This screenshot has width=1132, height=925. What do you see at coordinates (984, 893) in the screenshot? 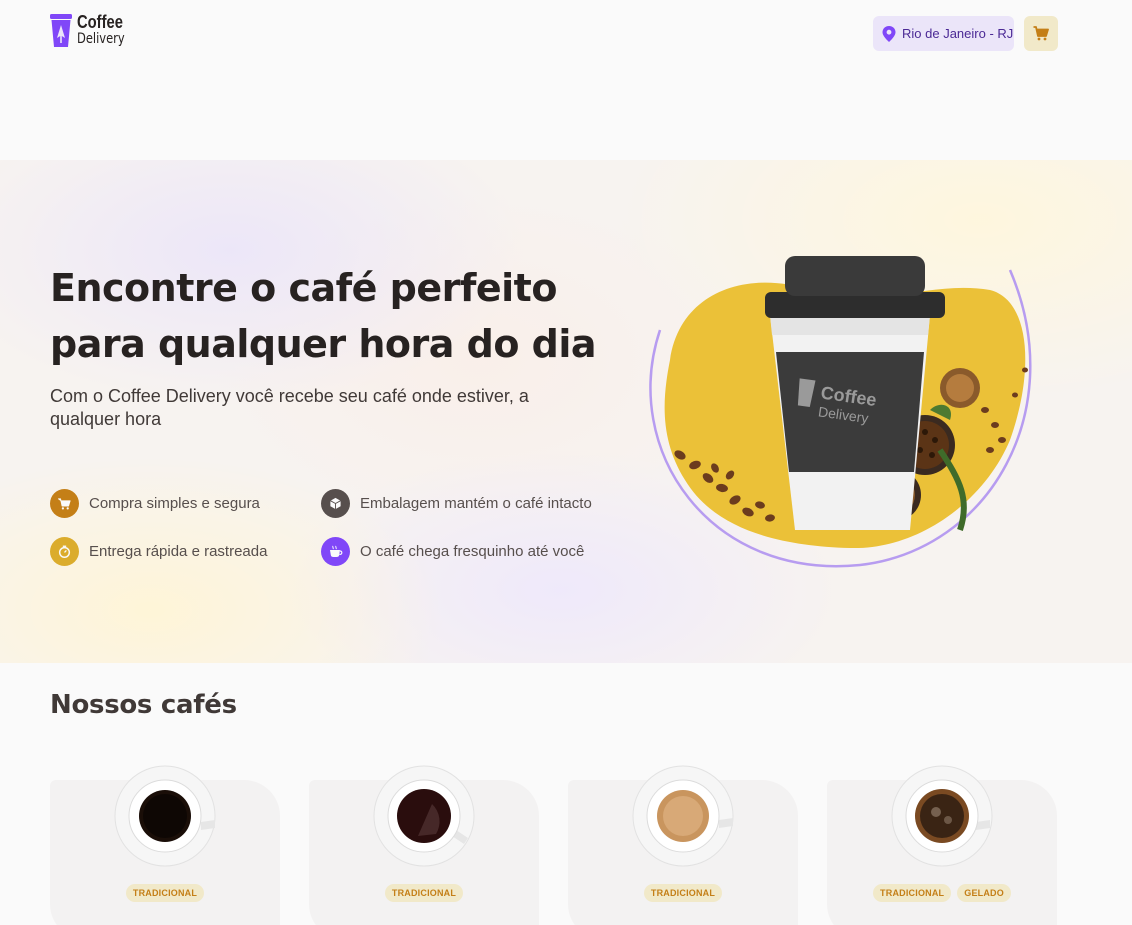
I see `tag: GELADO` at bounding box center [984, 893].